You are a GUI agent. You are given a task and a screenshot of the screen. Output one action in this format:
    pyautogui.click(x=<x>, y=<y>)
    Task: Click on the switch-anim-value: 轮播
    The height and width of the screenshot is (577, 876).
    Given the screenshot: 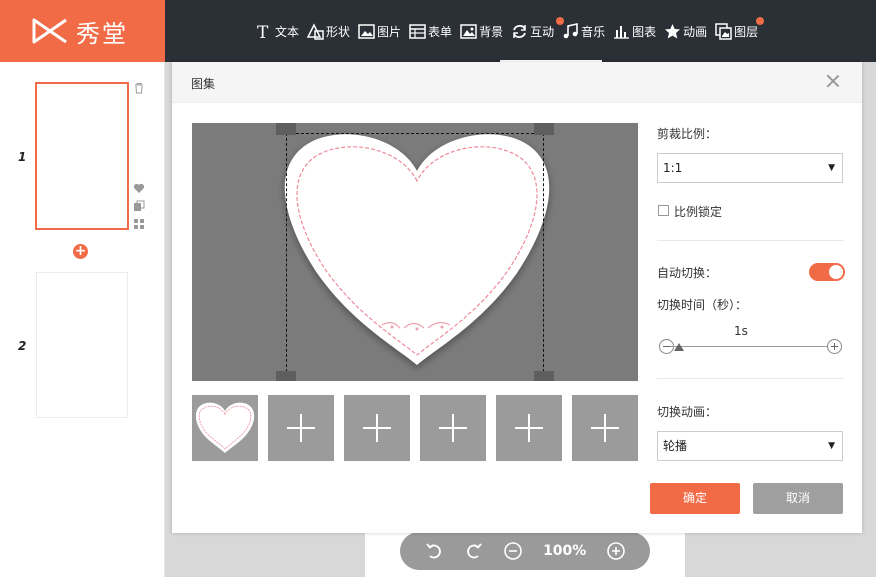 What is the action you would take?
    pyautogui.click(x=675, y=446)
    